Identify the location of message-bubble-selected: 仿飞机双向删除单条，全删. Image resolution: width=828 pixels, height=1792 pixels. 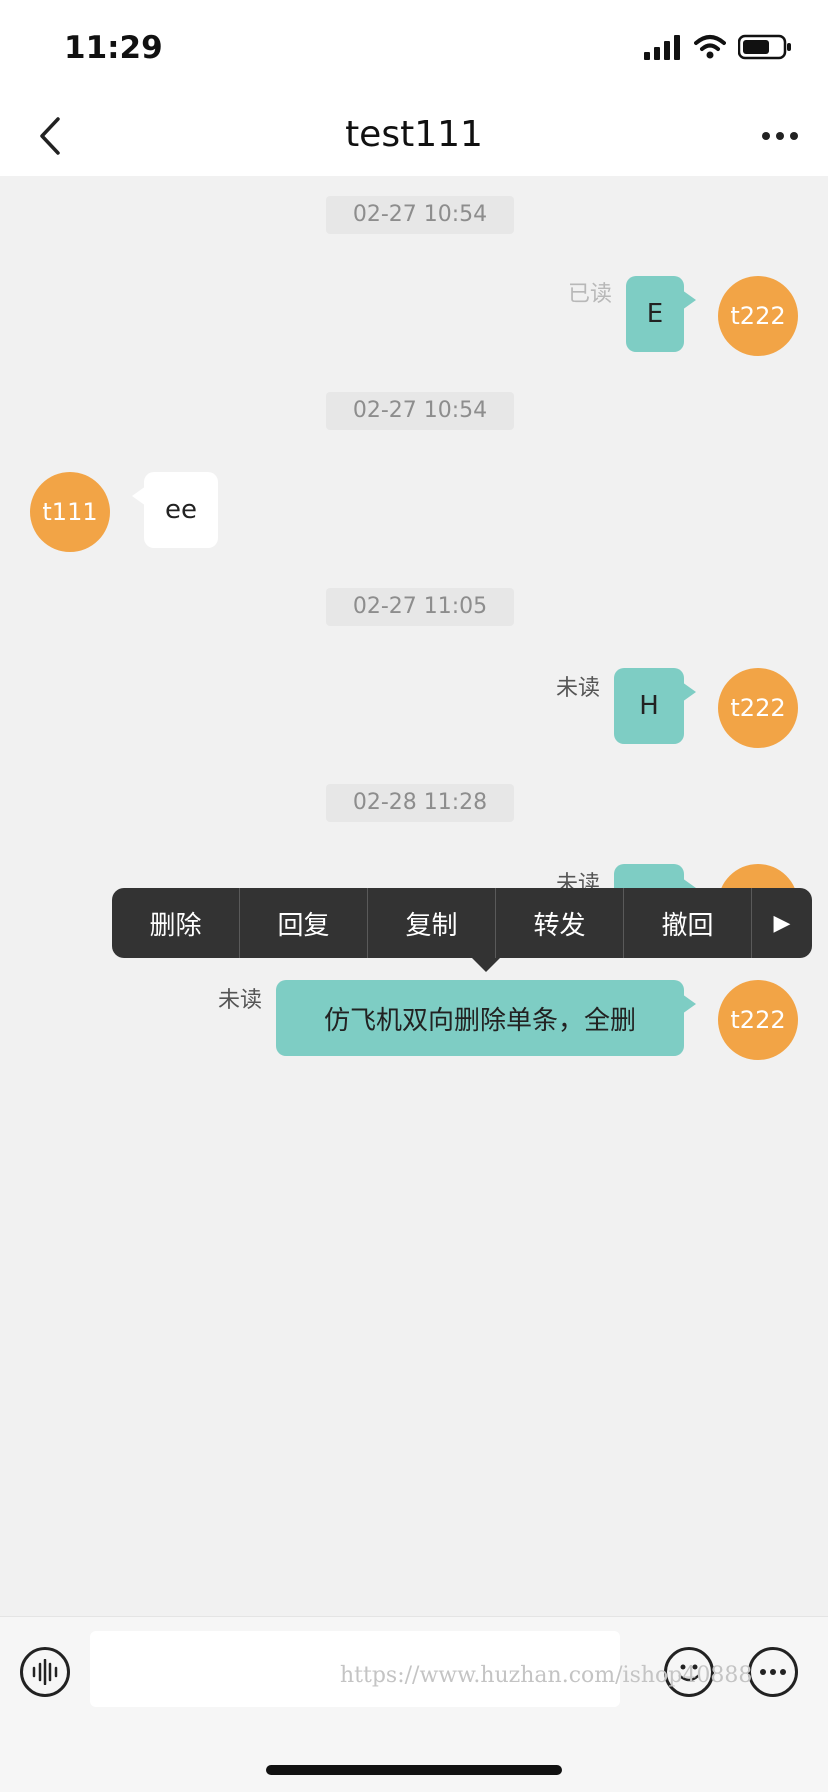
(486, 1018).